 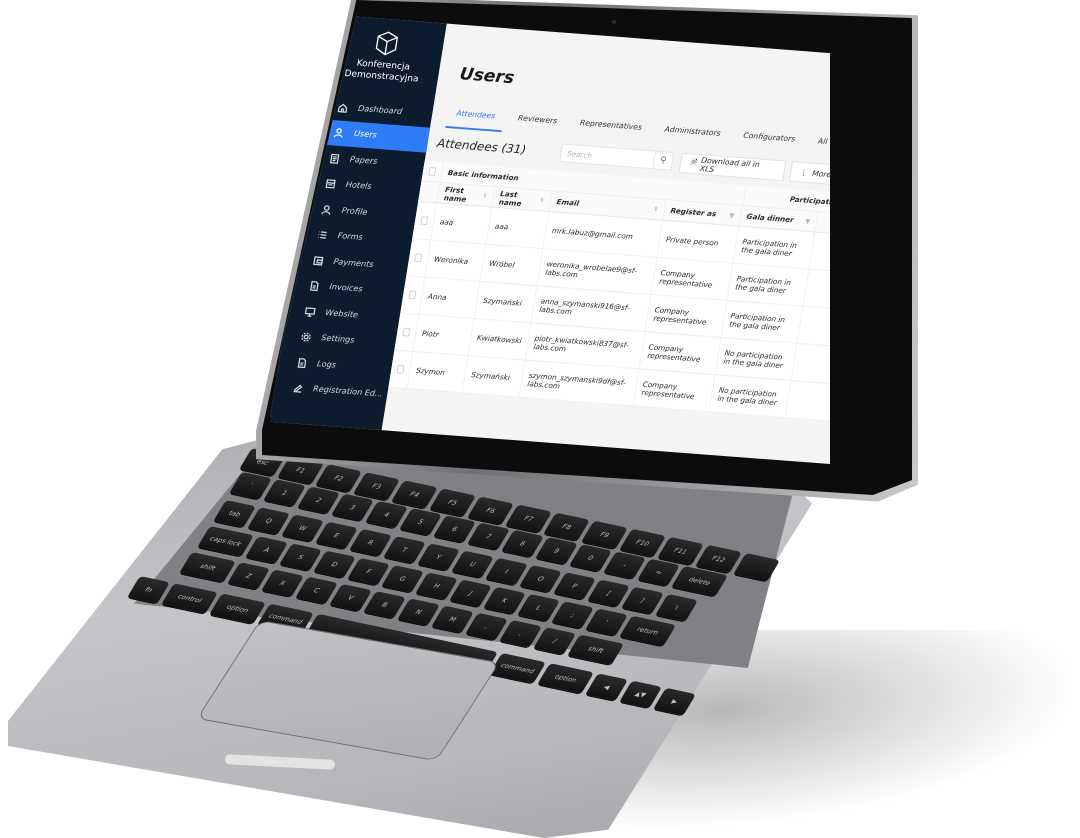 I want to click on tab-all-users: All users, so click(x=818, y=145).